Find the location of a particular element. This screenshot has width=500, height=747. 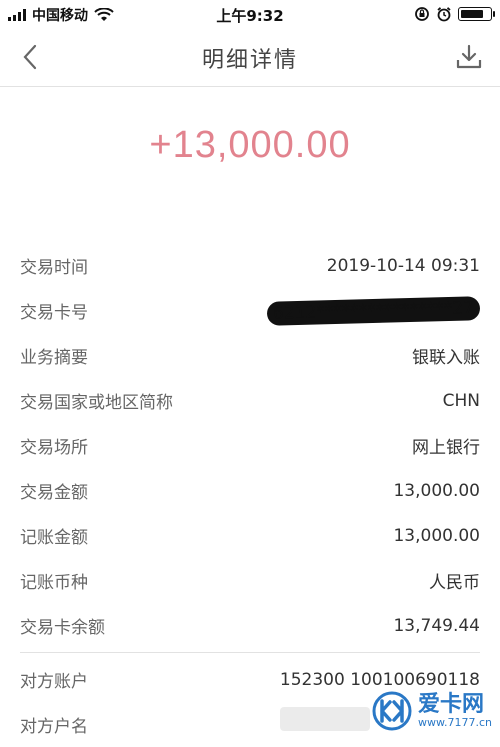

battery-icon is located at coordinates (476, 14).